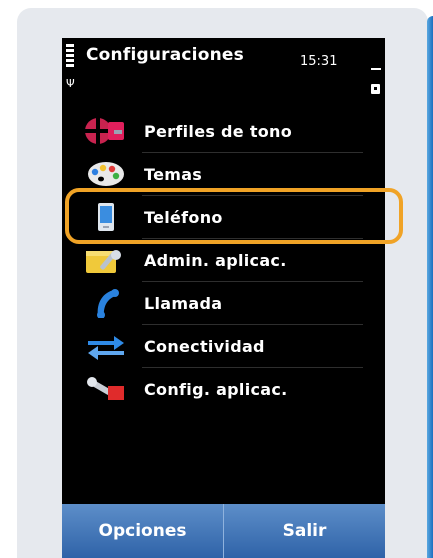 The image size is (433, 558). What do you see at coordinates (173, 174) in the screenshot?
I see `menu-item-label: Temas` at bounding box center [173, 174].